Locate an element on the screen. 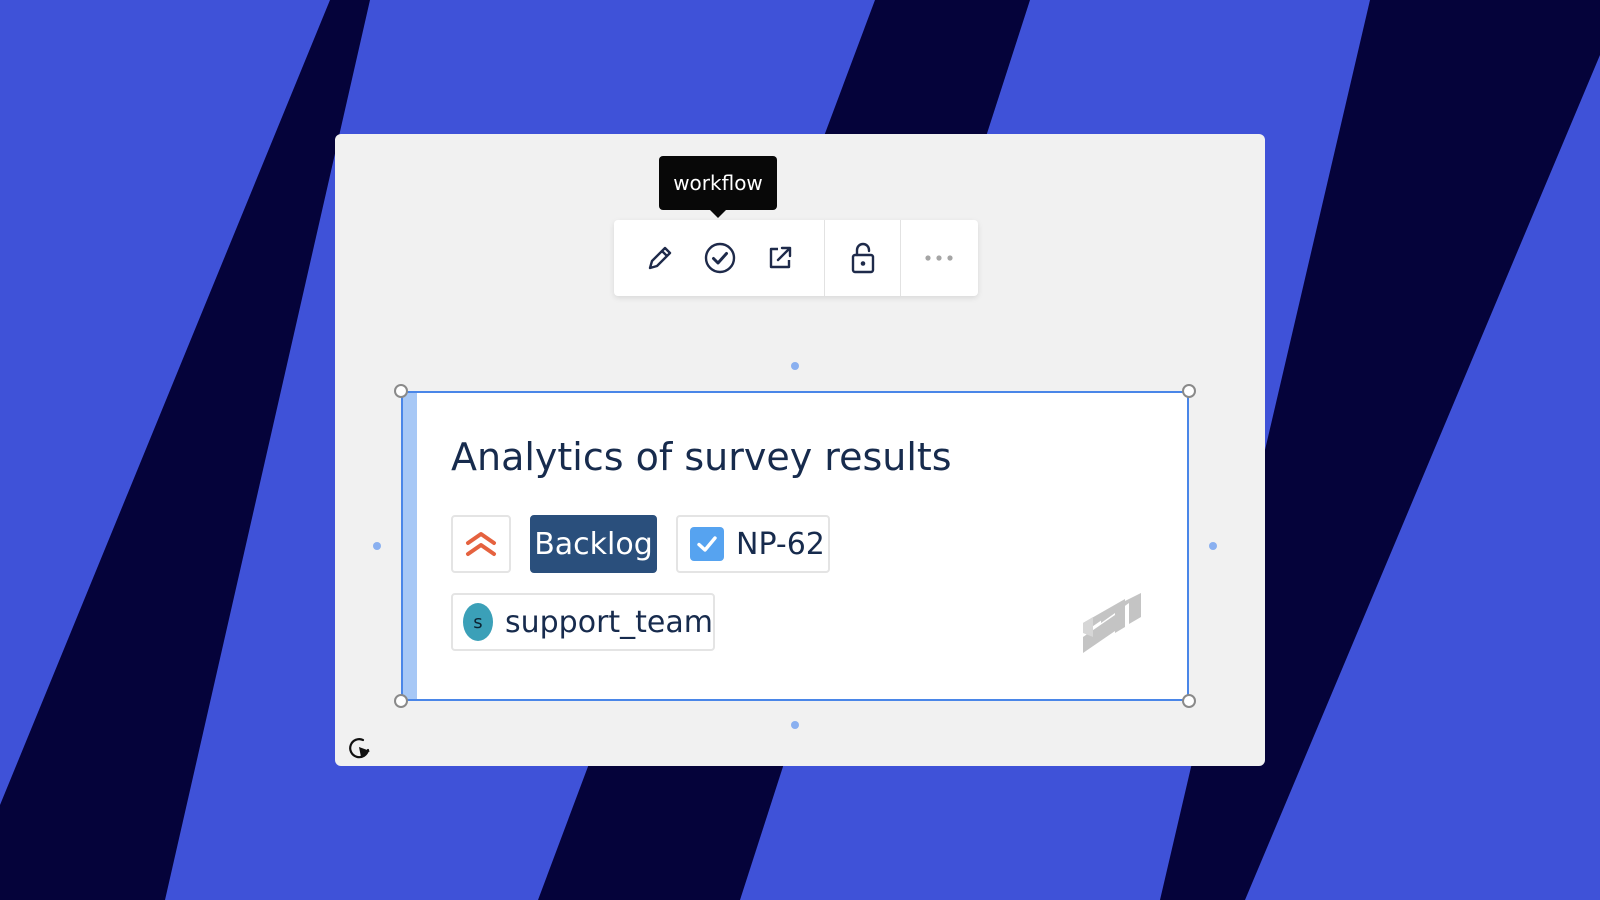 The height and width of the screenshot is (900, 1600). lock-button is located at coordinates (863, 258).